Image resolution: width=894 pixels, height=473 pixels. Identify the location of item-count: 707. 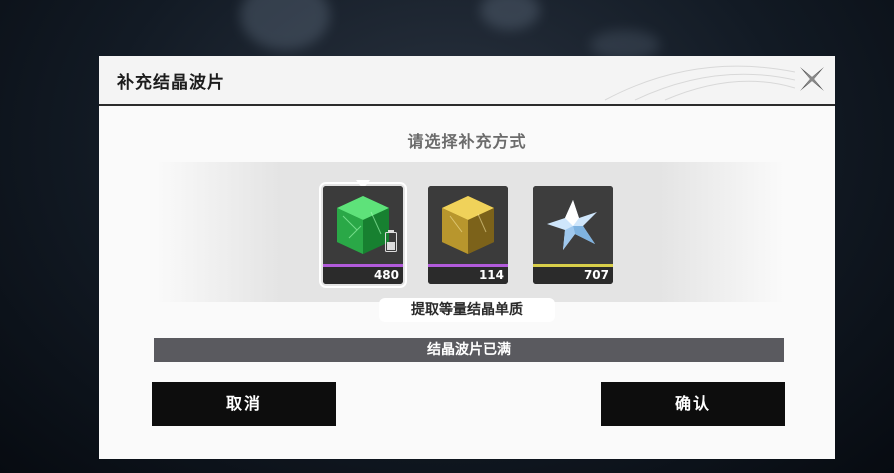
(596, 275).